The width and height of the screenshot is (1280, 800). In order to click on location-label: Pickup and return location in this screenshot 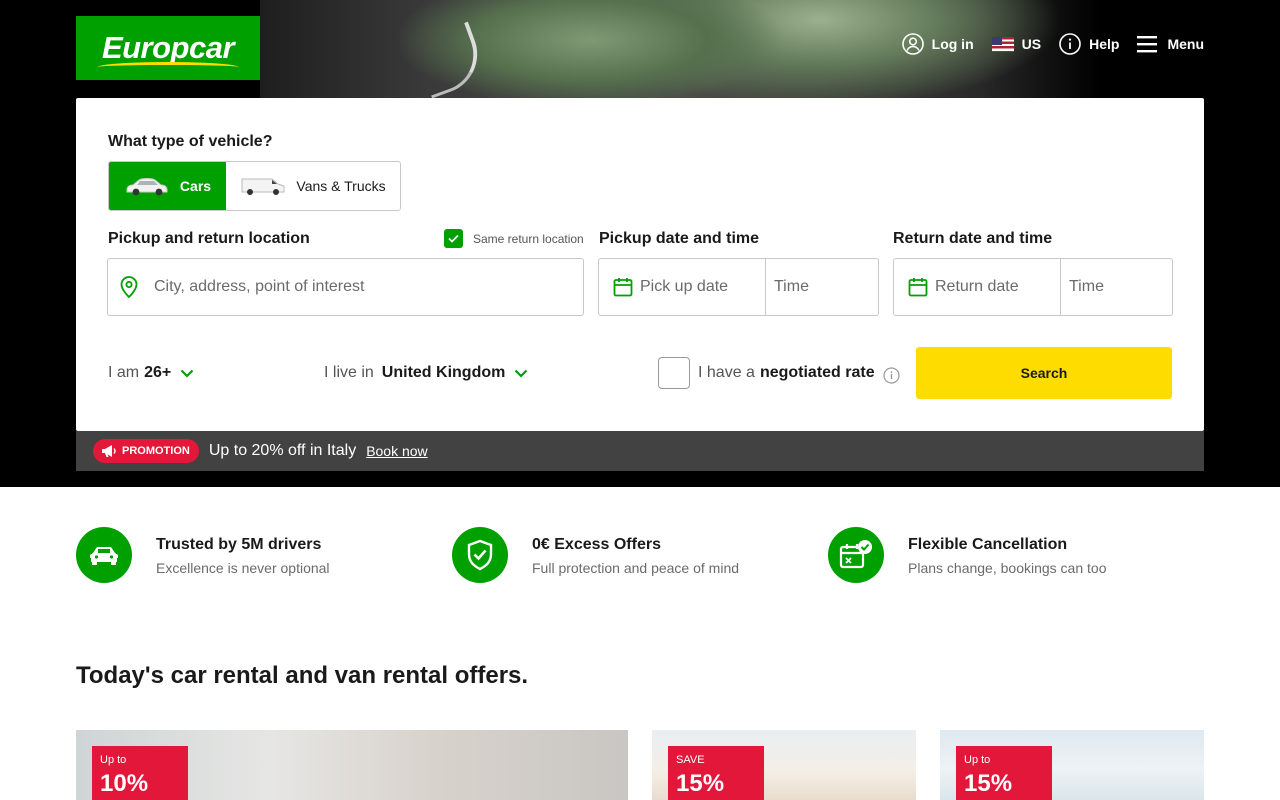, I will do `click(209, 238)`.